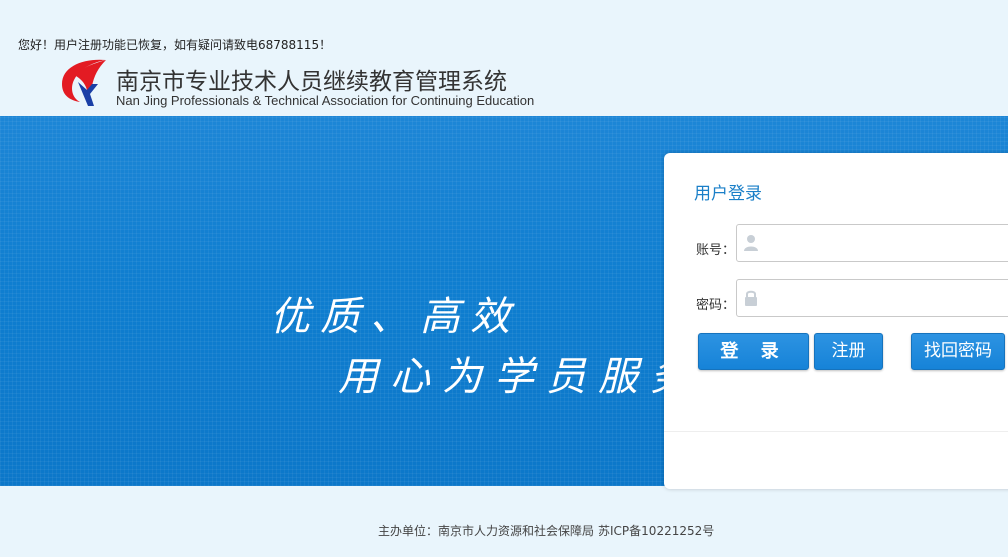  I want to click on user-icon, so click(751, 243).